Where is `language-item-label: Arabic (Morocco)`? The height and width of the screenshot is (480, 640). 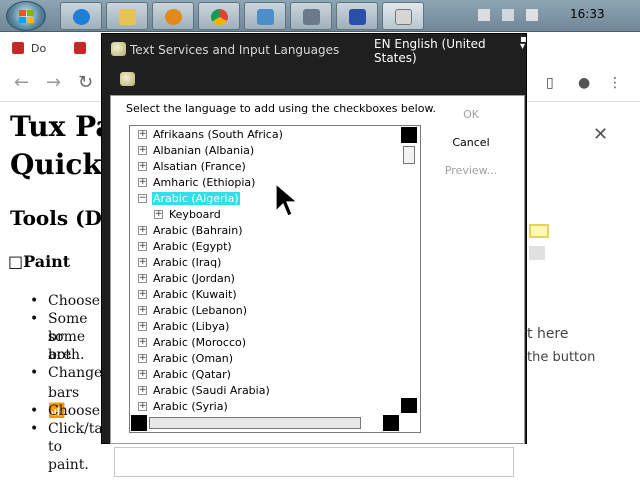 language-item-label: Arabic (Morocco) is located at coordinates (200, 342).